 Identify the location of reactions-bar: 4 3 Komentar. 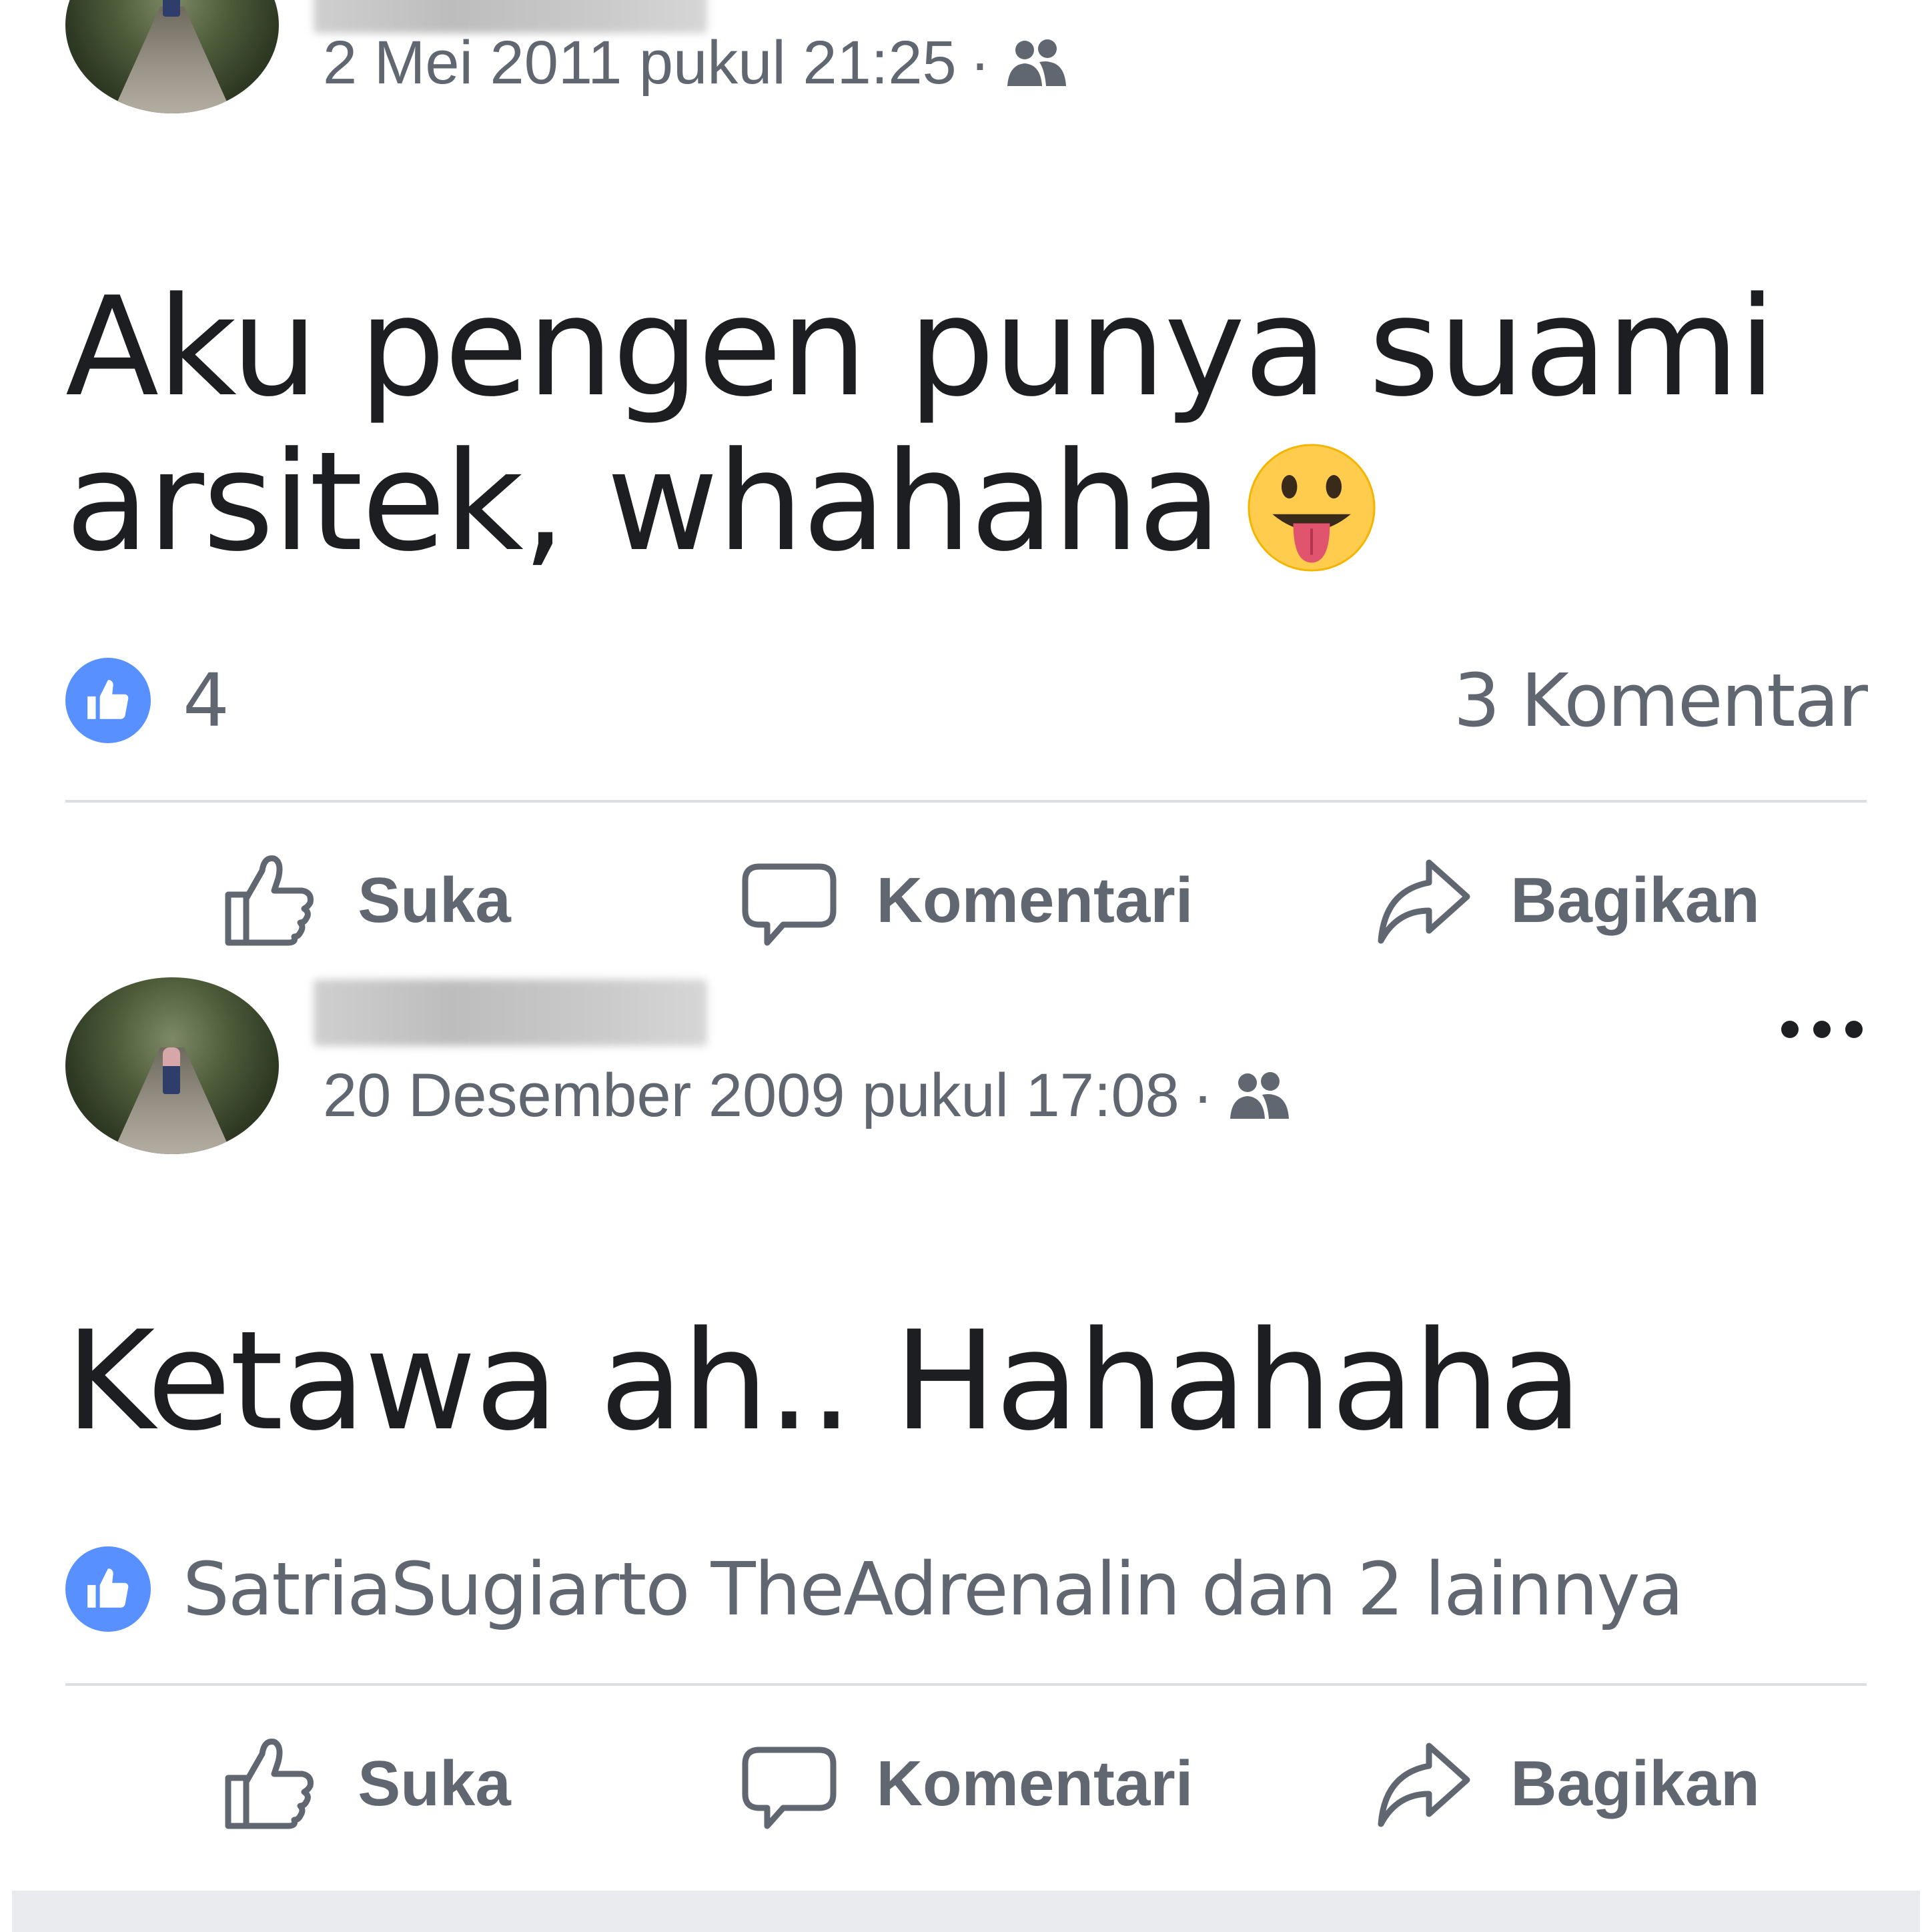
(967, 700).